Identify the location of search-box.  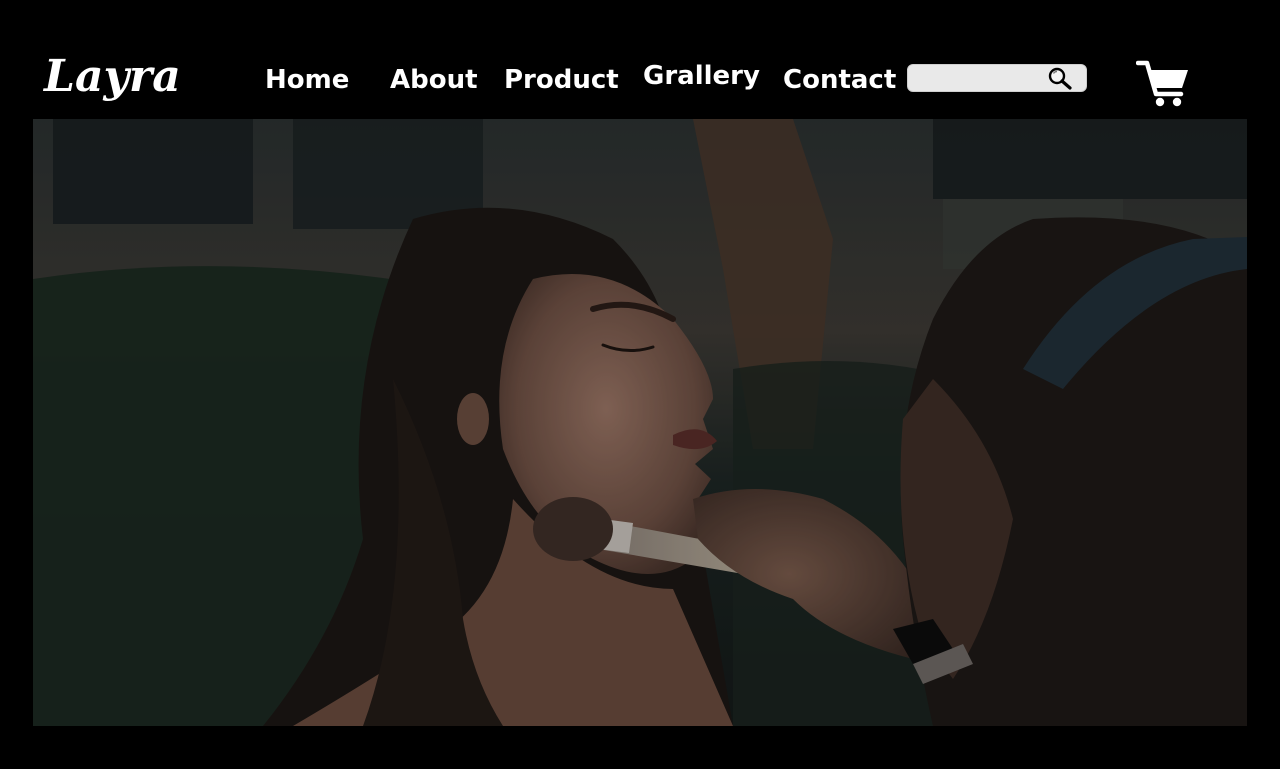
(997, 78).